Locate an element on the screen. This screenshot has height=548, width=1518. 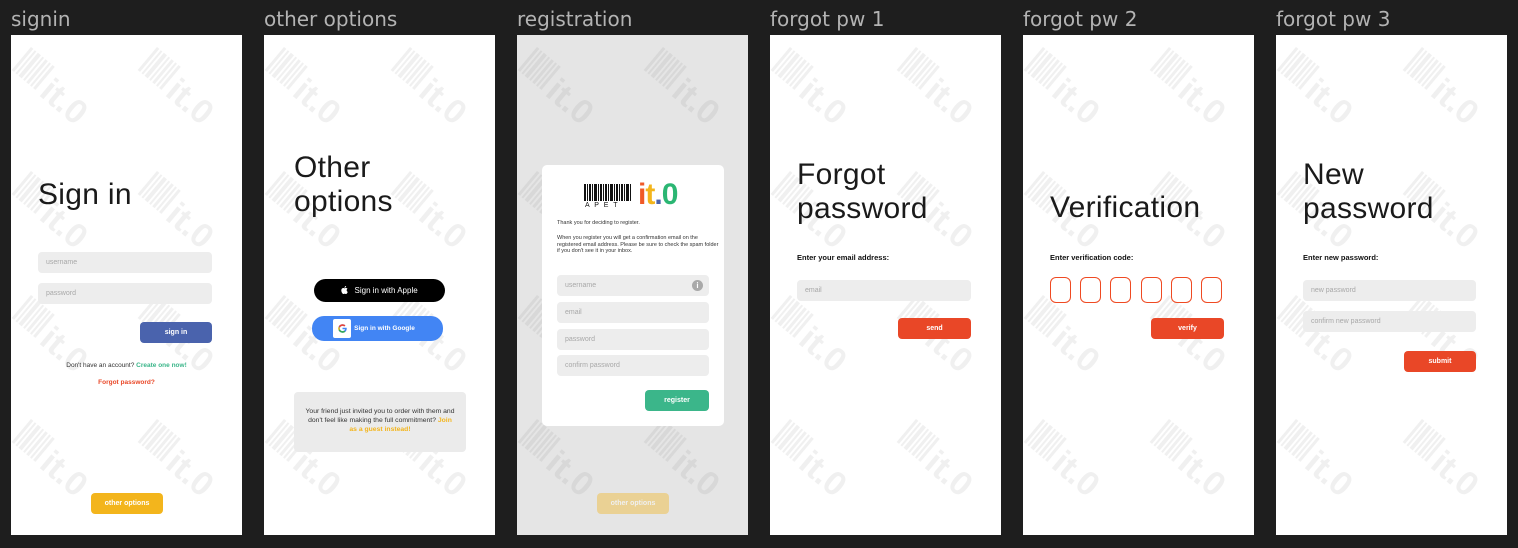
logo-subtext: A P E T is located at coordinates (602, 205).